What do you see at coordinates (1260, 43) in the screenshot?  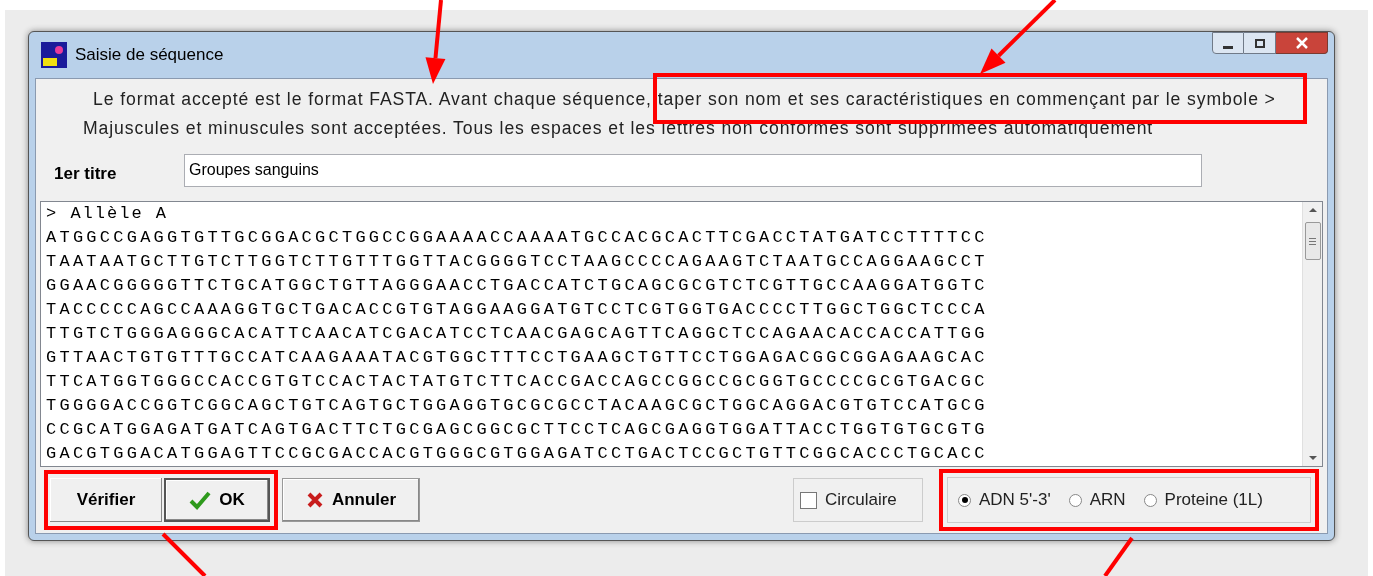 I see `maximize-button` at bounding box center [1260, 43].